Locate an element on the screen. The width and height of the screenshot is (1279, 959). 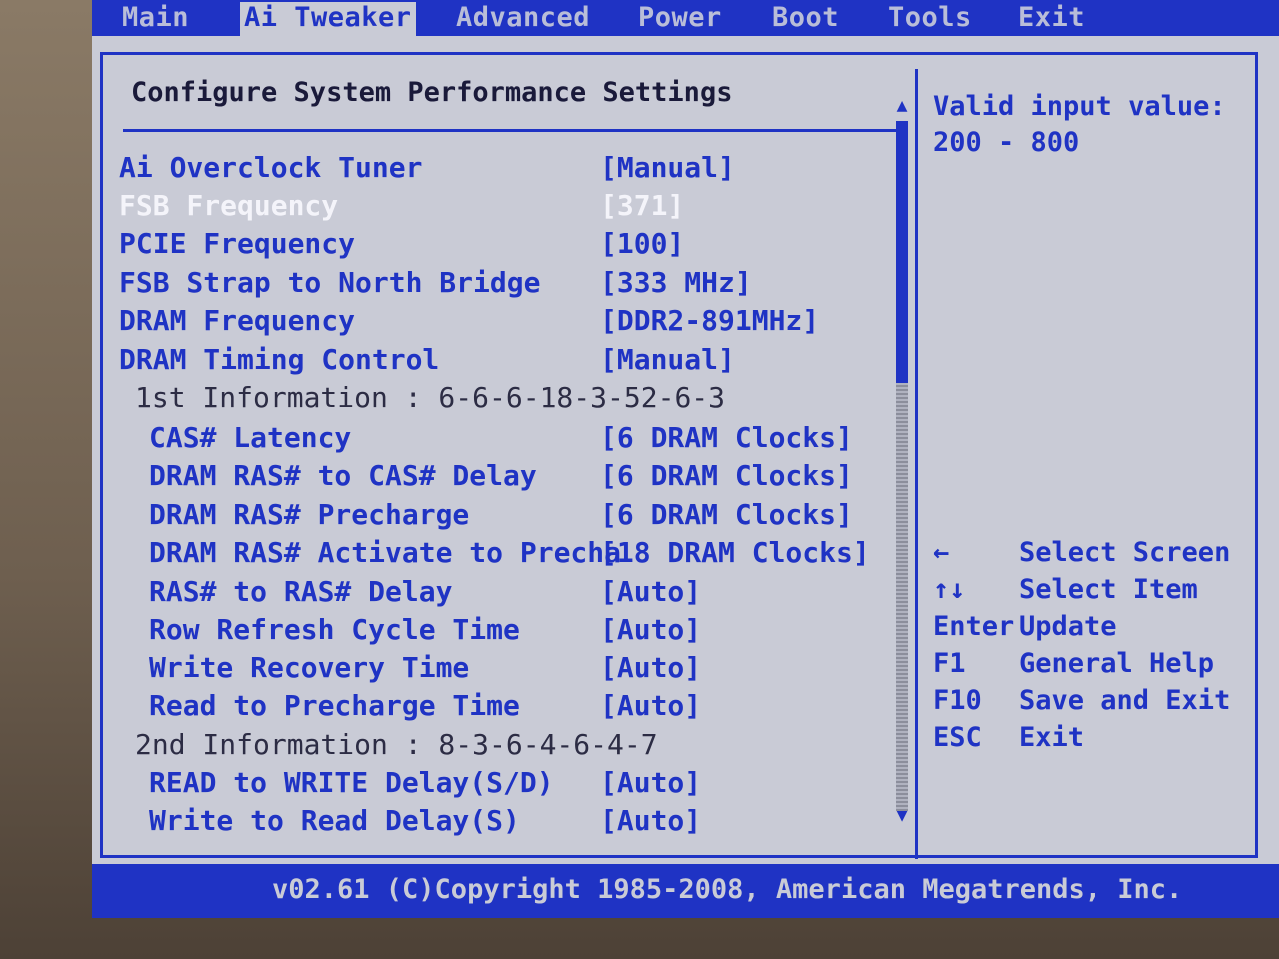
key-f10: F10 is located at coordinates (957, 700).